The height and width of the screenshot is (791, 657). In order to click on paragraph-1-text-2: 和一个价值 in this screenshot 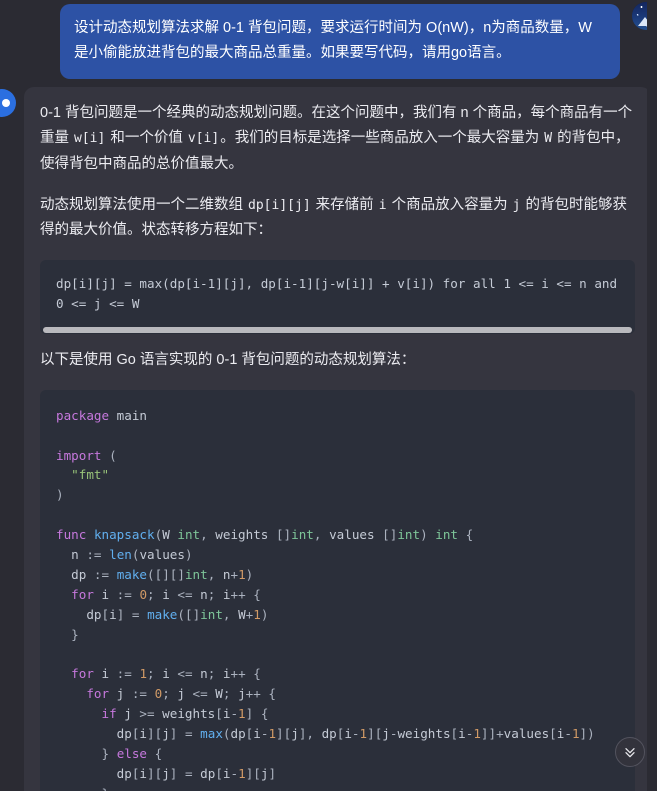, I will do `click(146, 138)`.